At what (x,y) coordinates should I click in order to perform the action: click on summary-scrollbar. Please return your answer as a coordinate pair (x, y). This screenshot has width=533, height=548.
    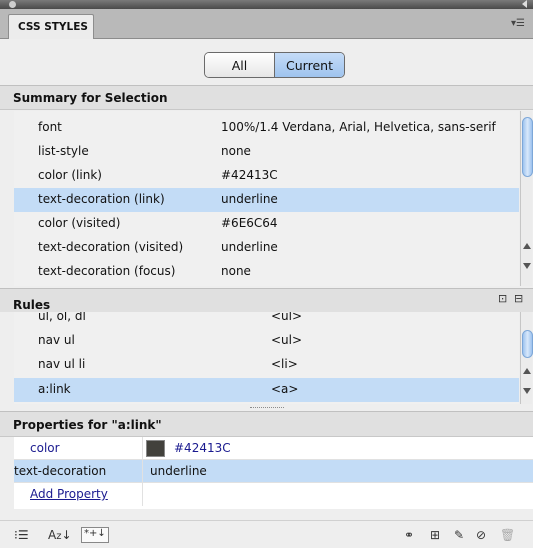
    Looking at the image, I should click on (526, 198).